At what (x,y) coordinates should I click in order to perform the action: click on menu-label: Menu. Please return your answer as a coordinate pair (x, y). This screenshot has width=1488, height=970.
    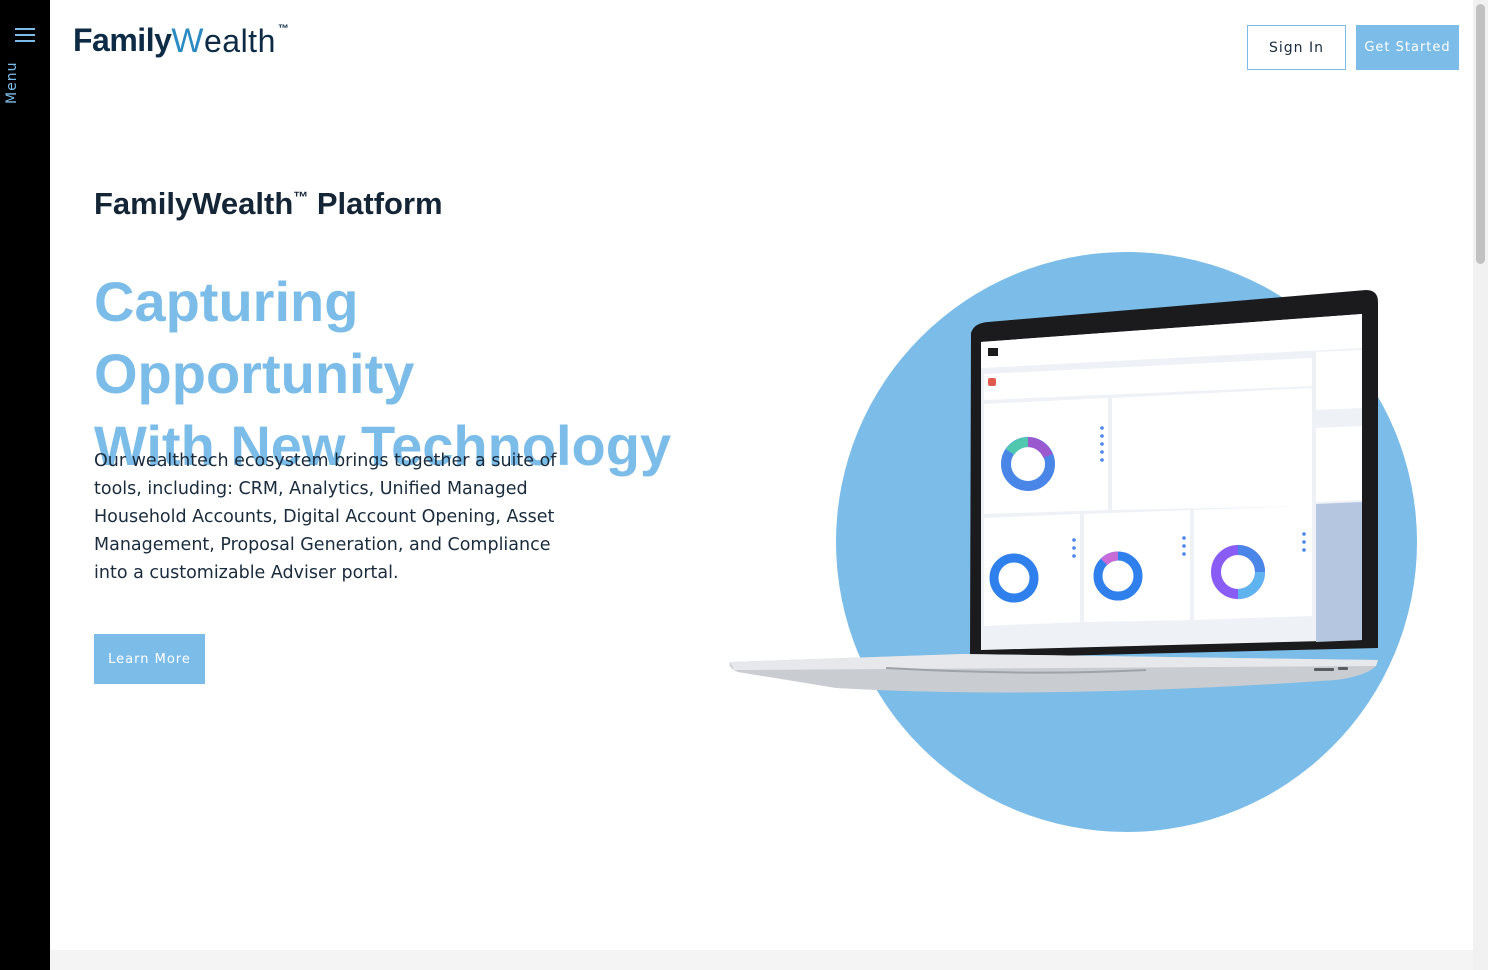
    Looking at the image, I should click on (24, 83).